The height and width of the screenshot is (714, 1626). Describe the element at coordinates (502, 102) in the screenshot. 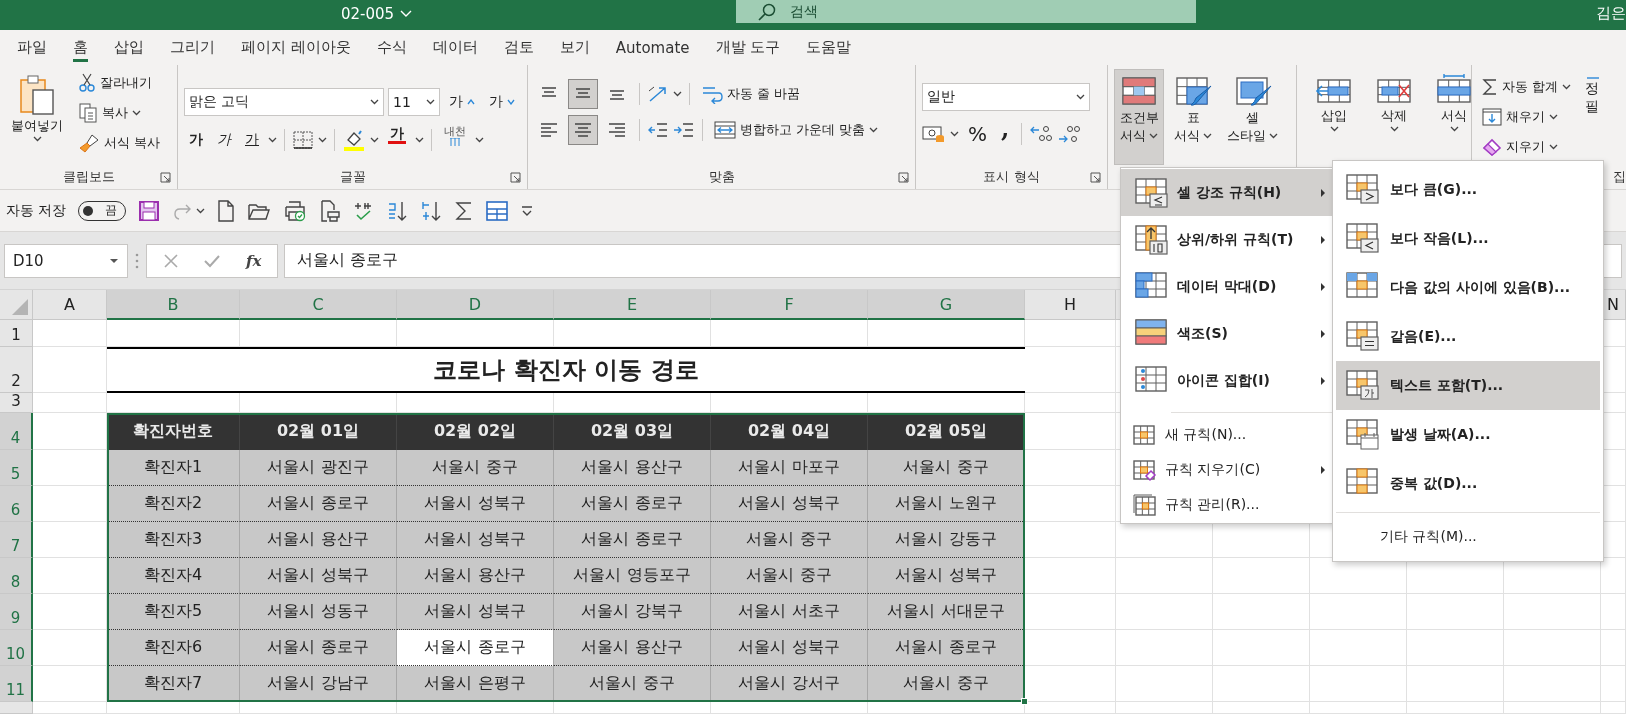

I see `decrease-font-size-button: 가` at that location.